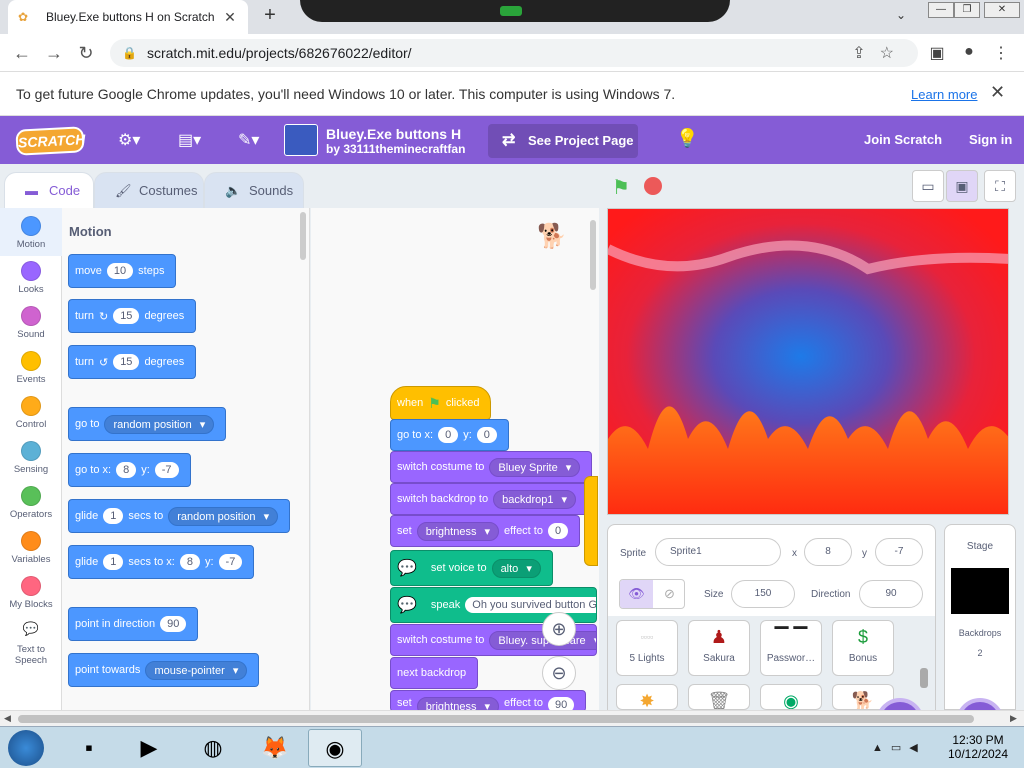 The width and height of the screenshot is (1024, 768). What do you see at coordinates (54, 53) in the screenshot?
I see `forward-icon: →` at bounding box center [54, 53].